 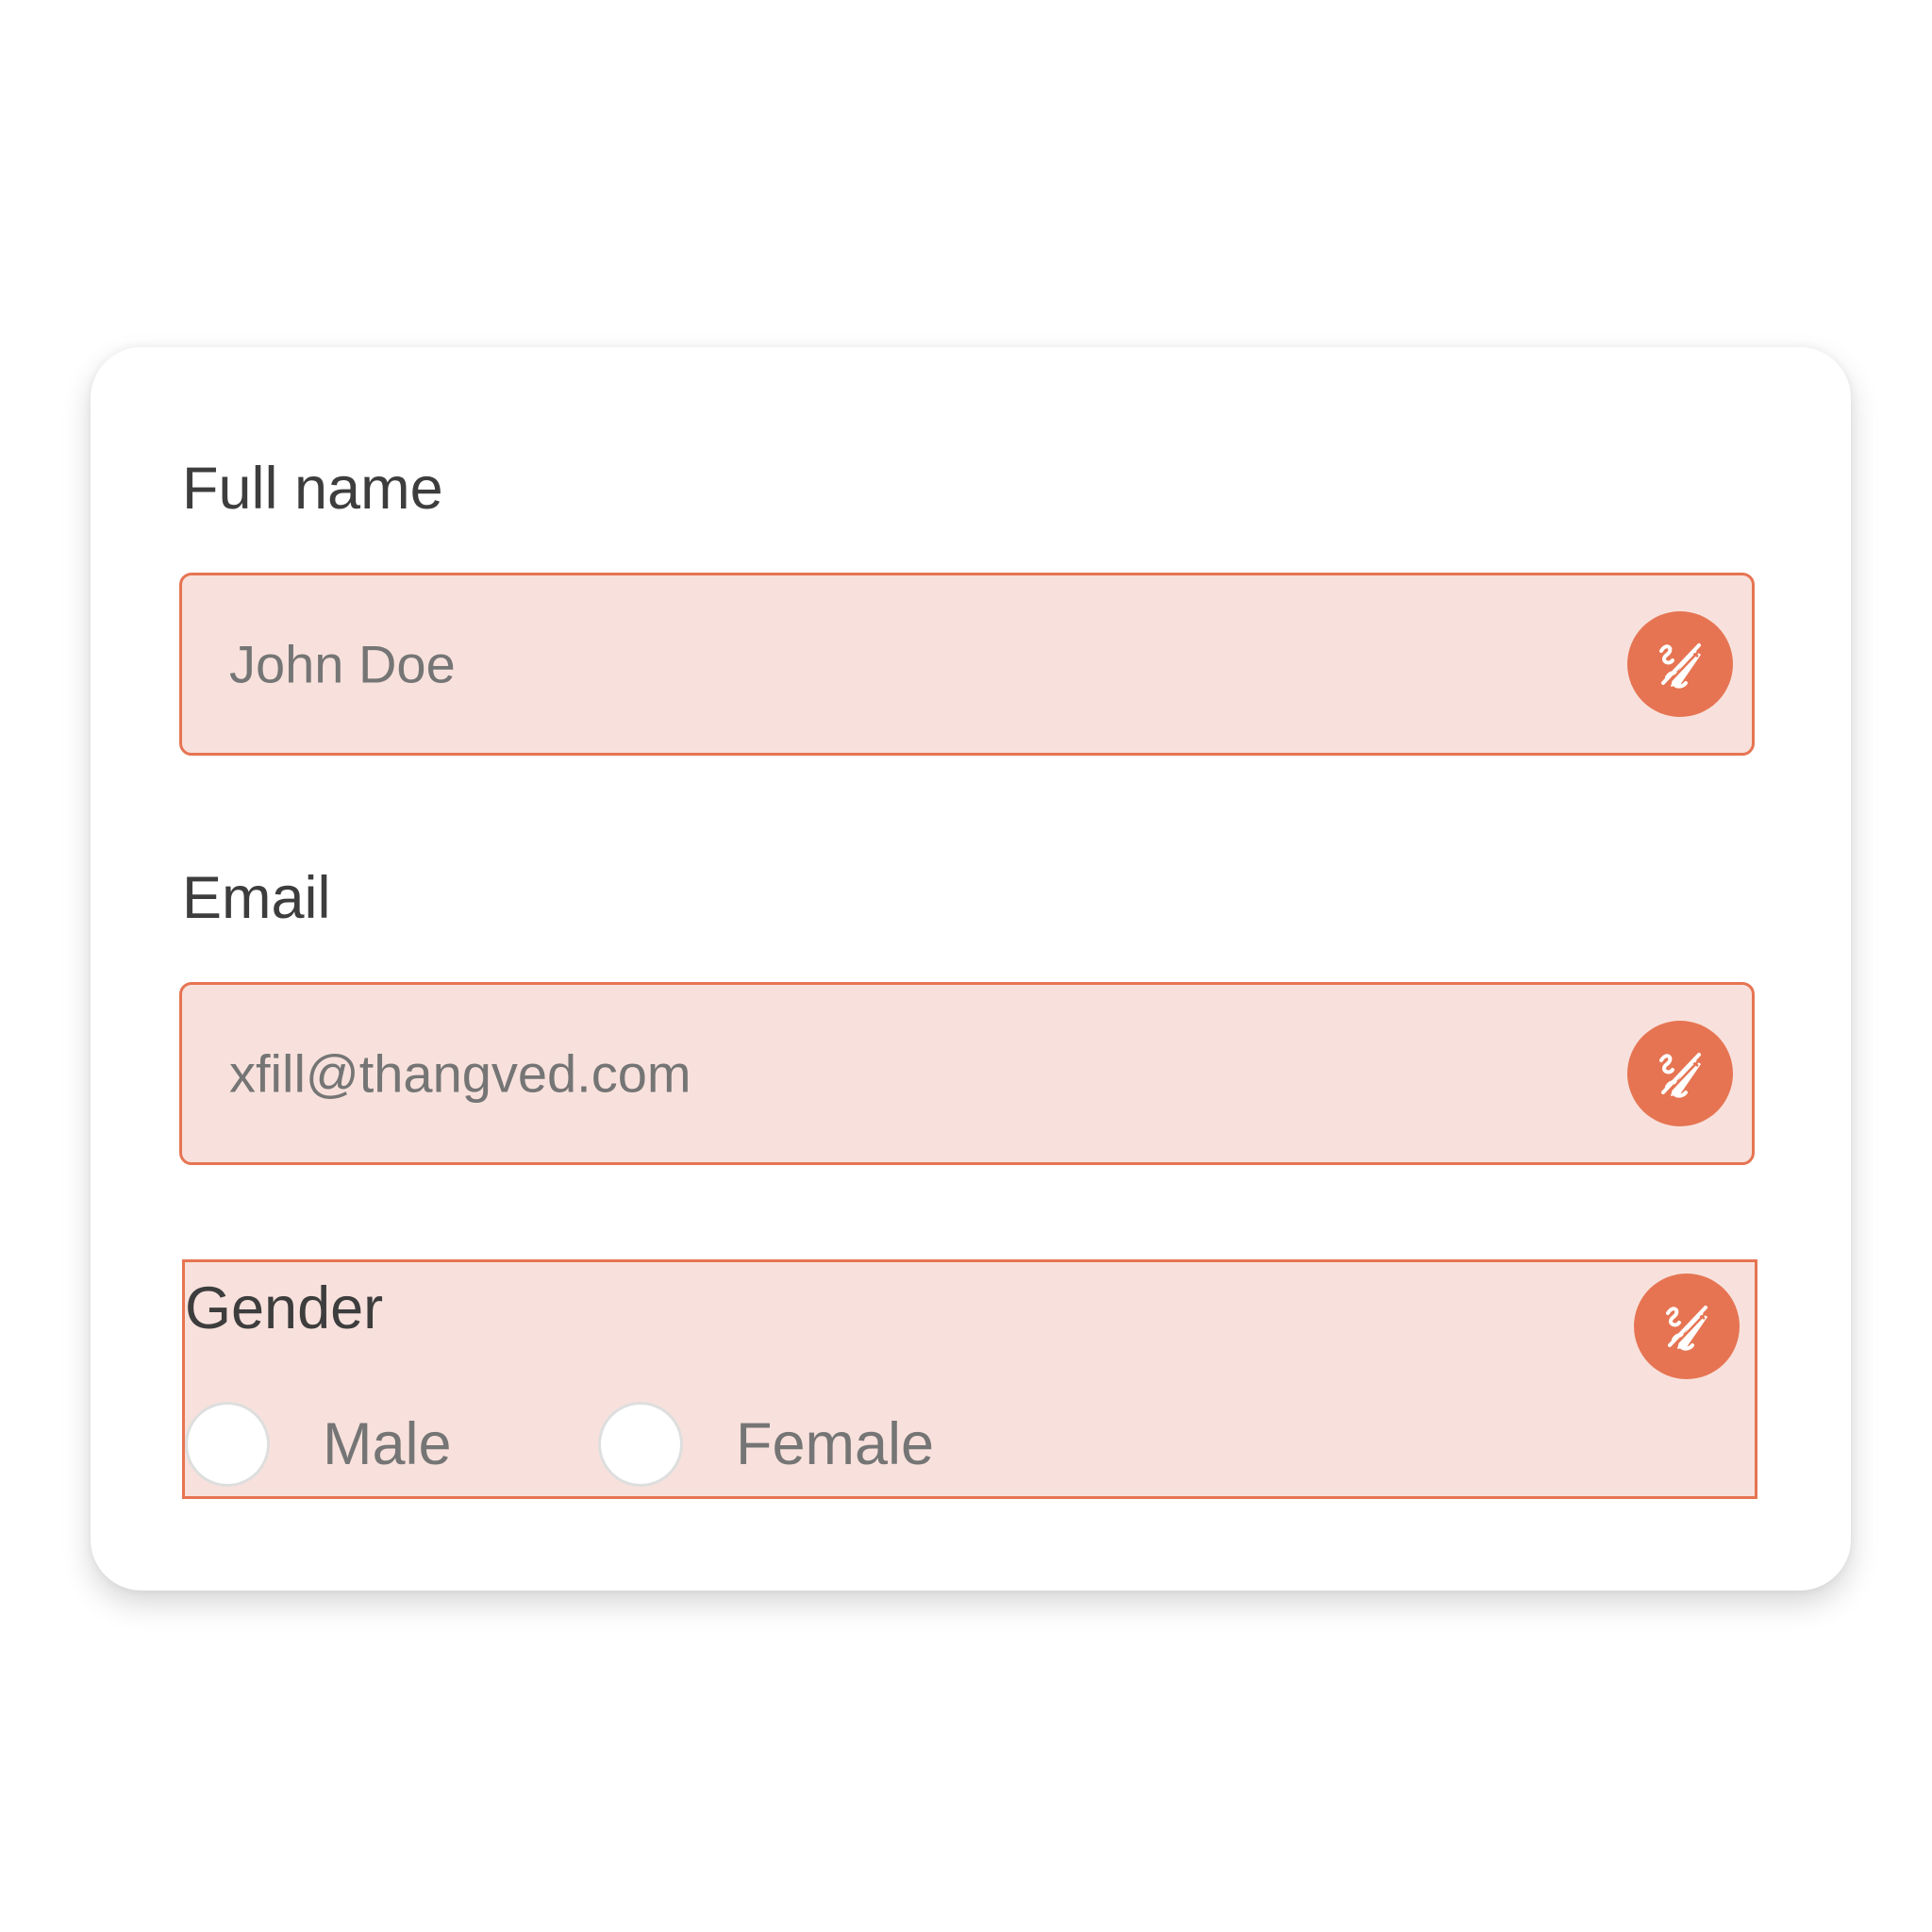 What do you see at coordinates (460, 1074) in the screenshot?
I see `email-value: xfill@thangved.com` at bounding box center [460, 1074].